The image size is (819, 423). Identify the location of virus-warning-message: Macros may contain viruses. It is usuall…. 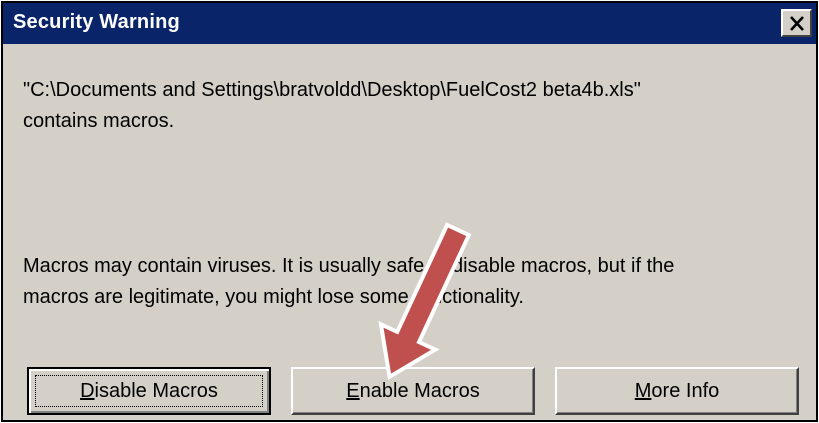
(348, 282).